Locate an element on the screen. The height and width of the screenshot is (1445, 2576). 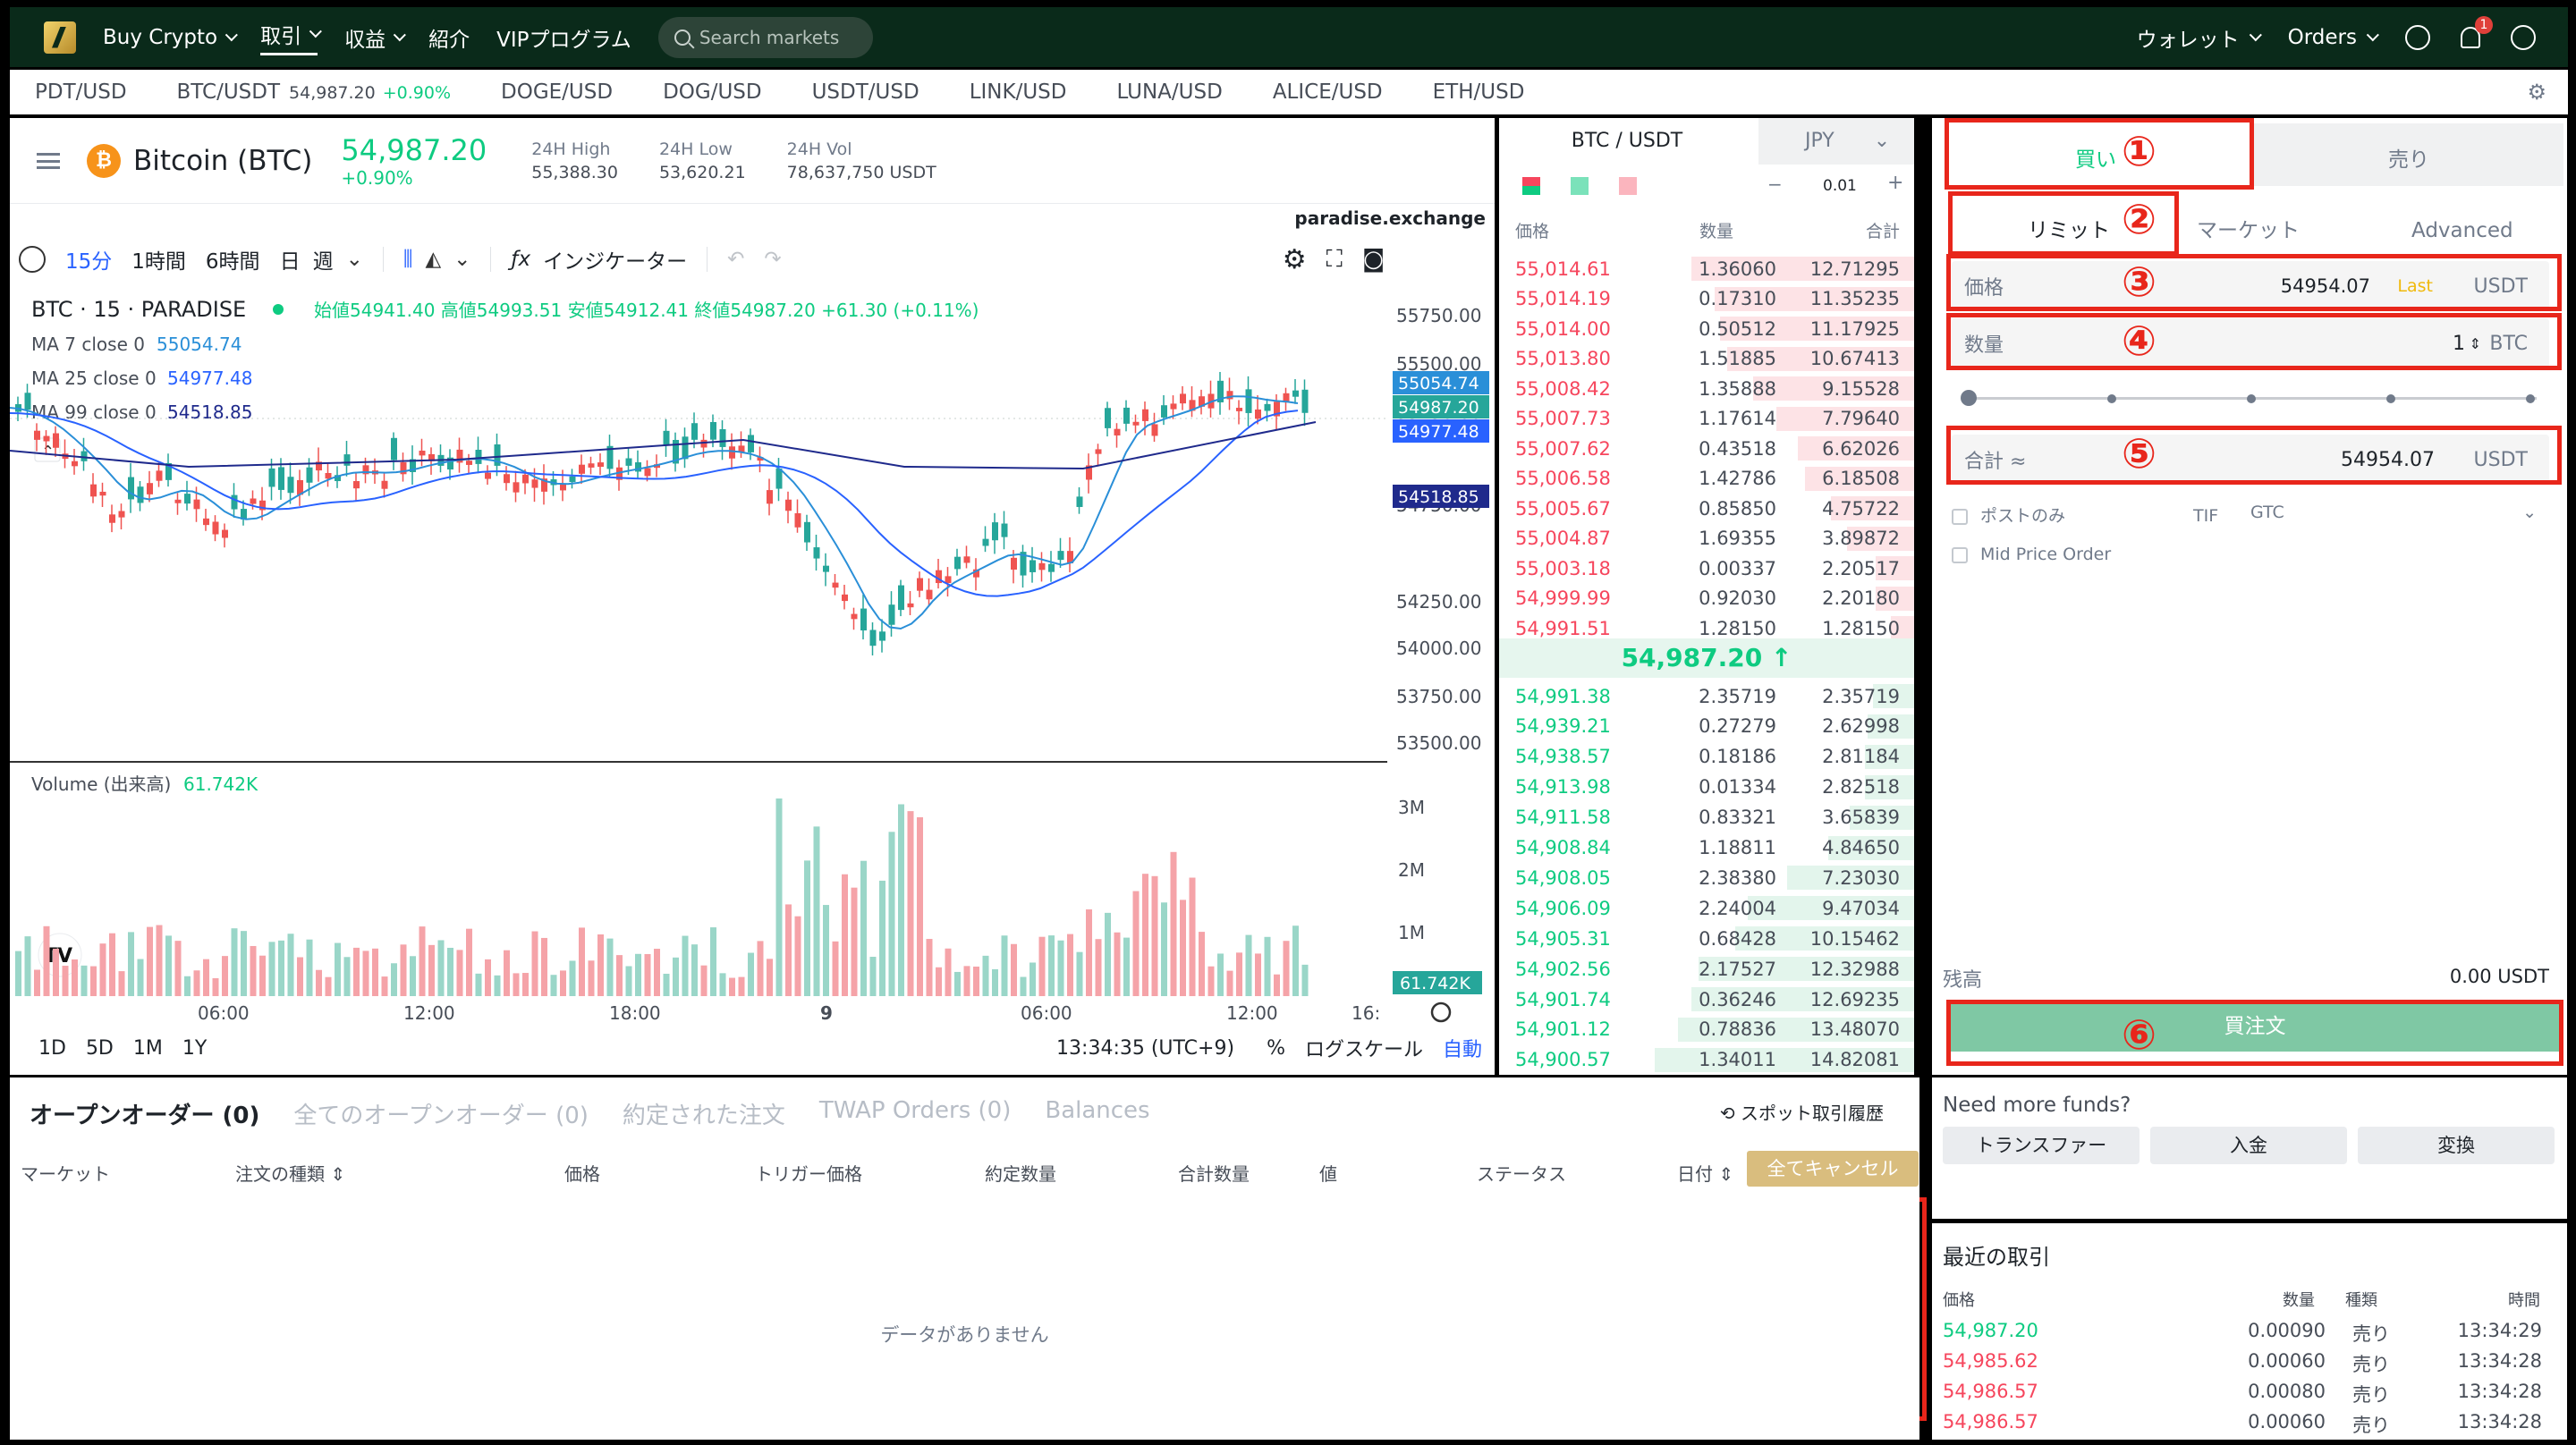
bid-row: 54,900.57 1.34011 14.82081 is located at coordinates (1706, 1060).